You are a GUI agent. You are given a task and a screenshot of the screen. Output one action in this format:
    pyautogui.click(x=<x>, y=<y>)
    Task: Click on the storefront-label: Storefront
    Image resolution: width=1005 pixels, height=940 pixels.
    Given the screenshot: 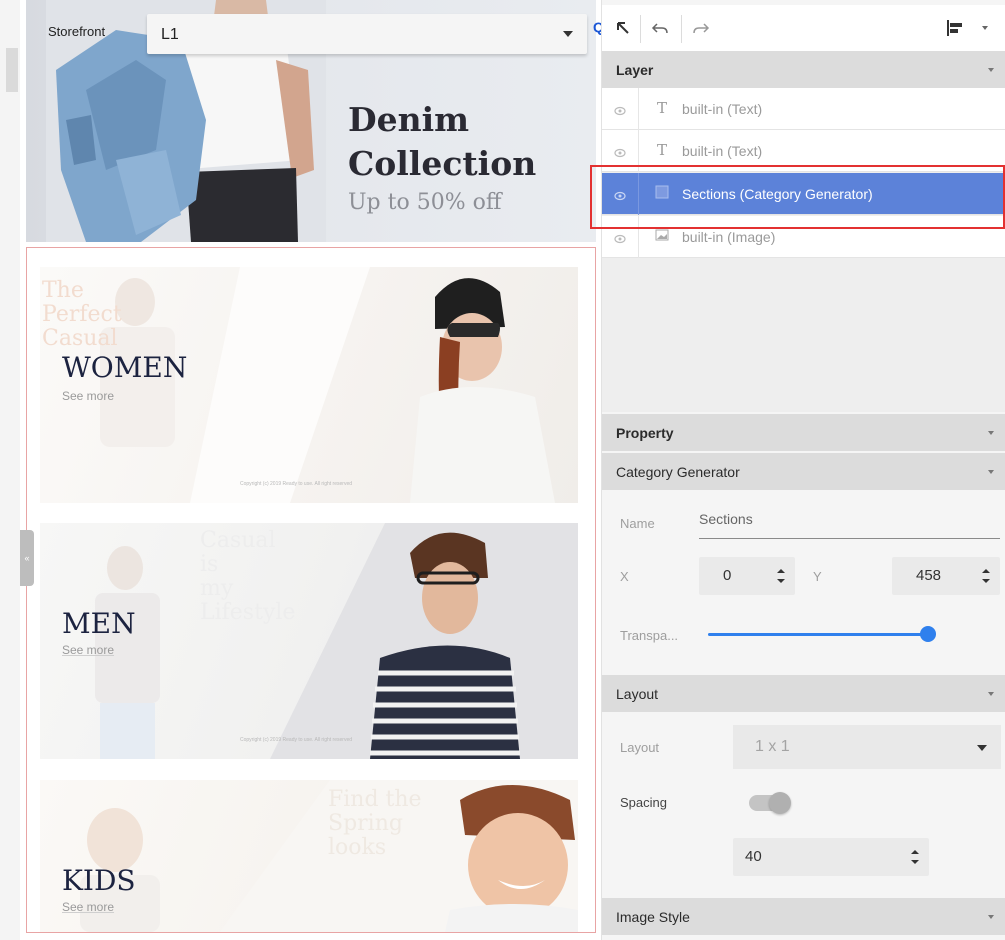 What is the action you would take?
    pyautogui.click(x=77, y=31)
    